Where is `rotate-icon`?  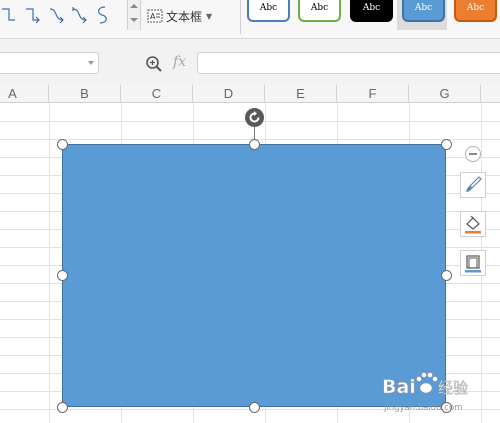 rotate-icon is located at coordinates (254, 117).